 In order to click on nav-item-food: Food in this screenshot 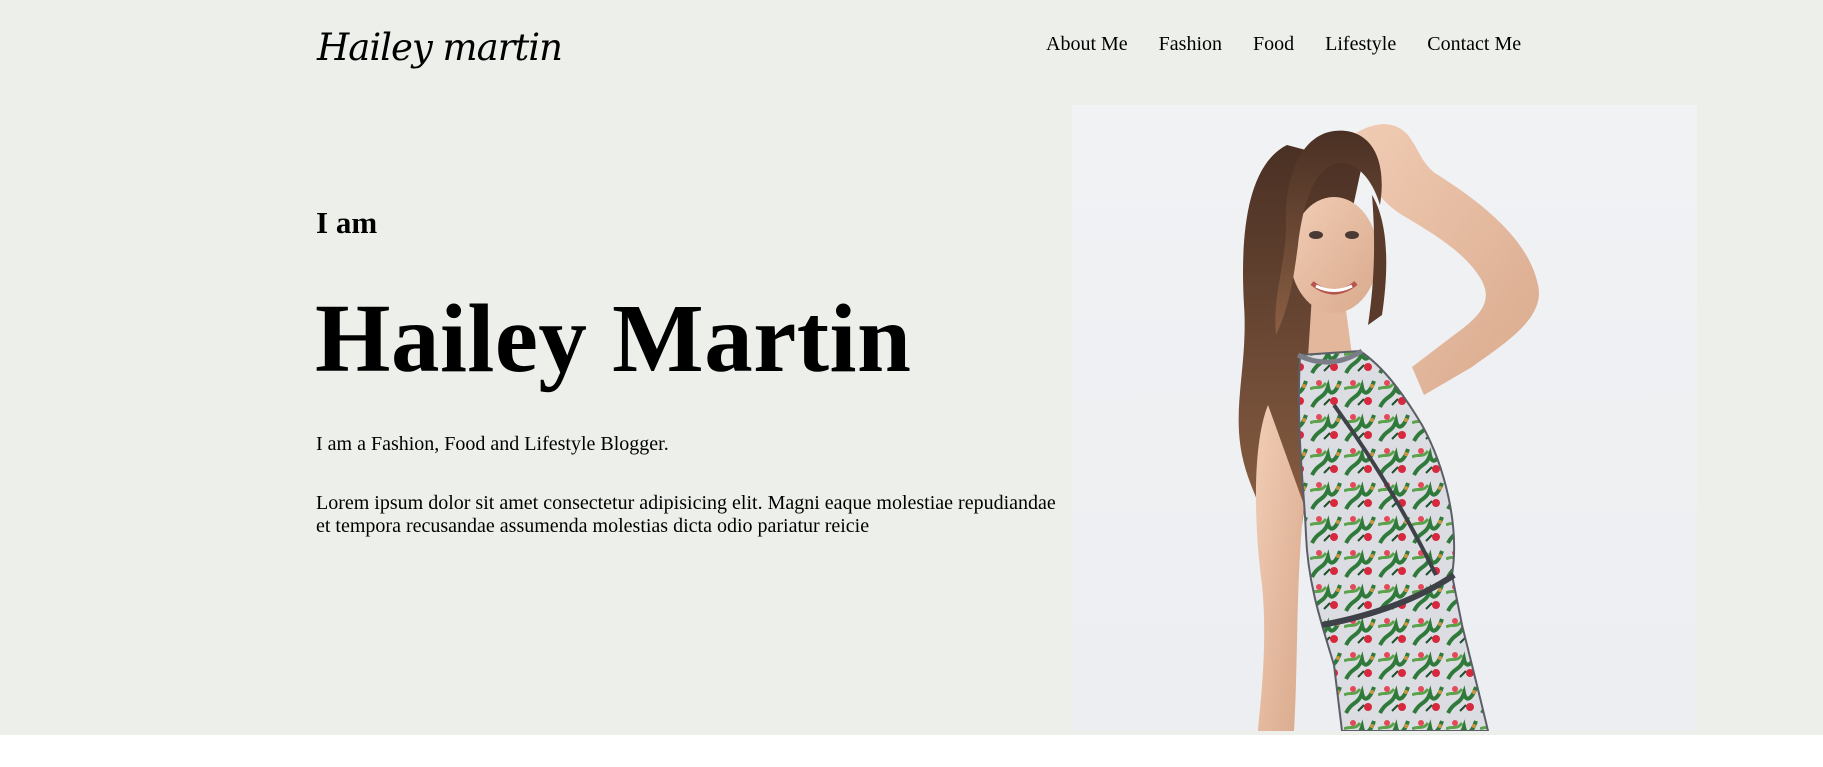, I will do `click(1273, 44)`.